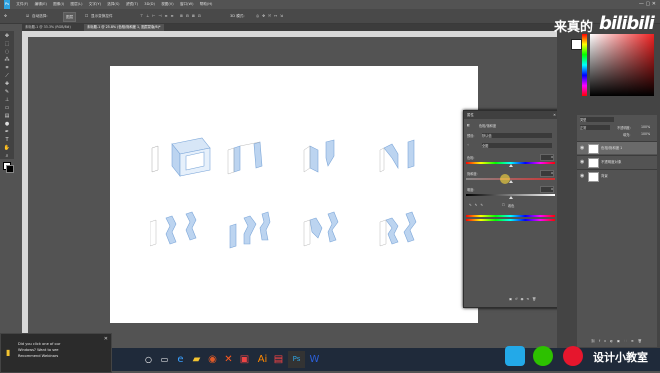 This screenshot has width=660, height=373. Describe the element at coordinates (41, 4) in the screenshot. I see `menu-edit: 编辑(E)` at that location.